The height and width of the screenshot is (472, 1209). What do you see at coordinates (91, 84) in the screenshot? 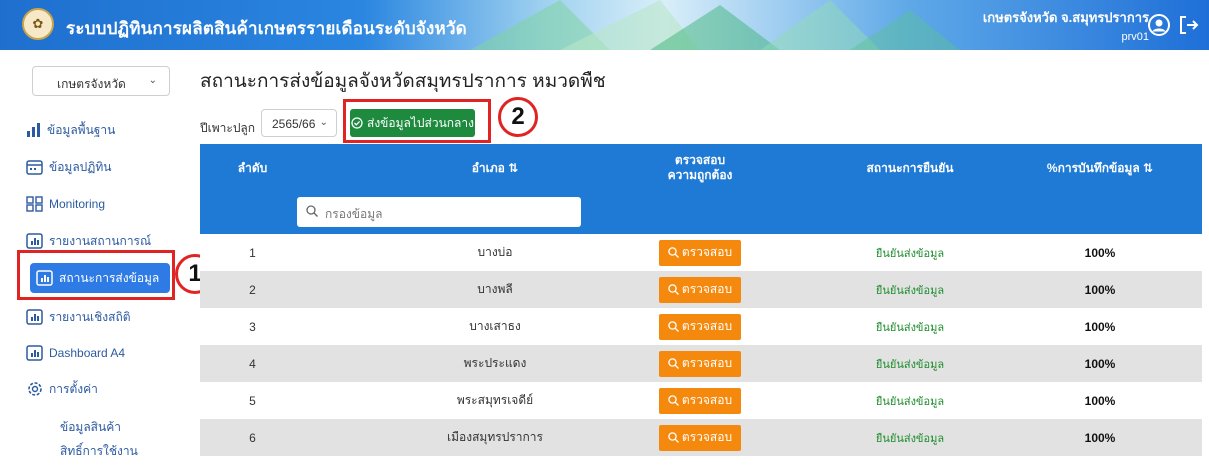
I see `role-select-value: เกษตรจังหวัด` at bounding box center [91, 84].